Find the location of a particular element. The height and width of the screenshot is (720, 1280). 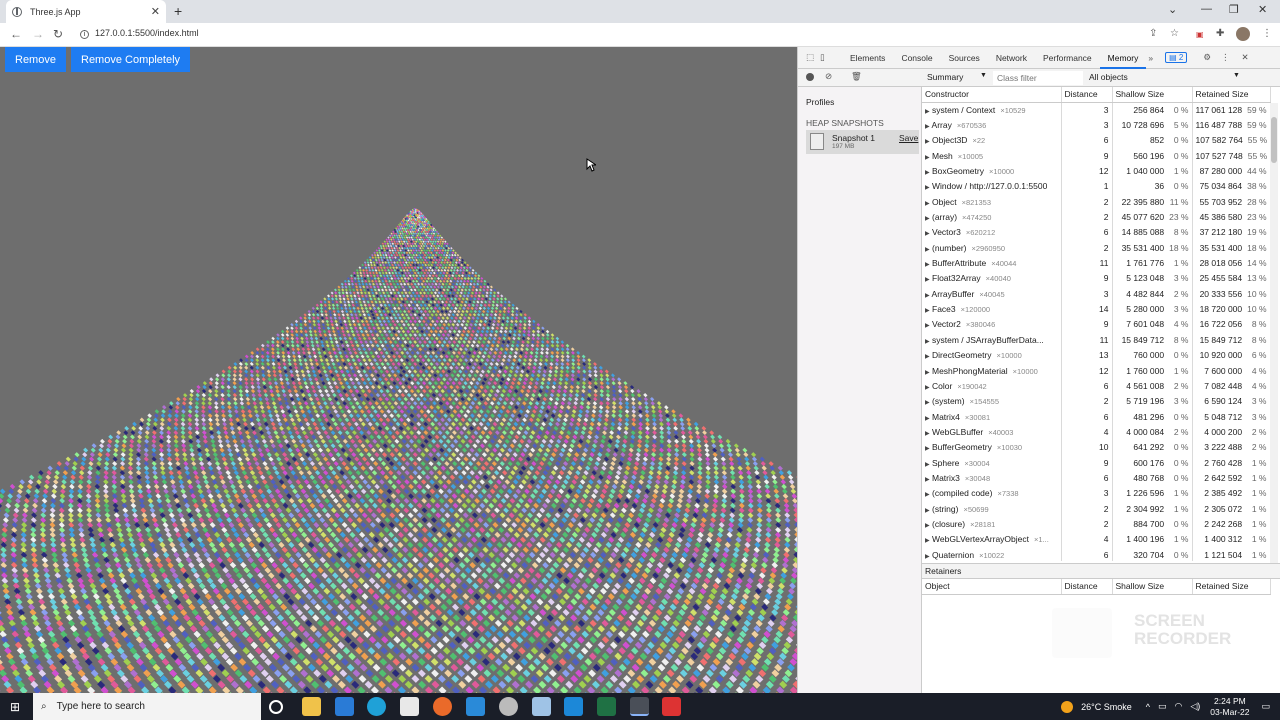

maximize-icon: ❐ is located at coordinates (1234, 9).